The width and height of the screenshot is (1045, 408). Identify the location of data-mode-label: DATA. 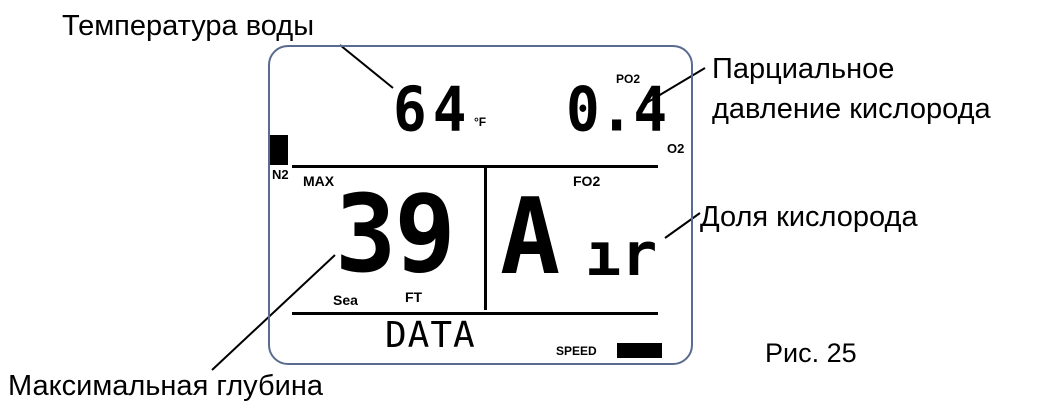
(430, 335).